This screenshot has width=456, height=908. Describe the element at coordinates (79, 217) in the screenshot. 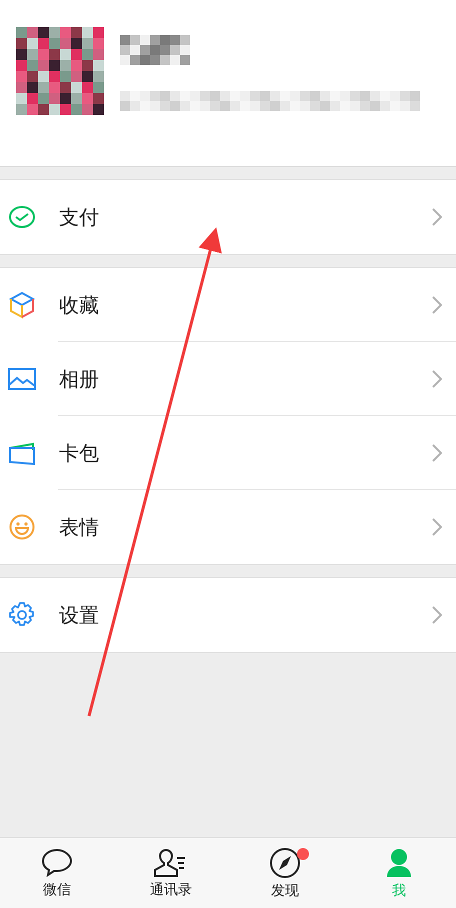

I see `menu-label: 支付` at that location.